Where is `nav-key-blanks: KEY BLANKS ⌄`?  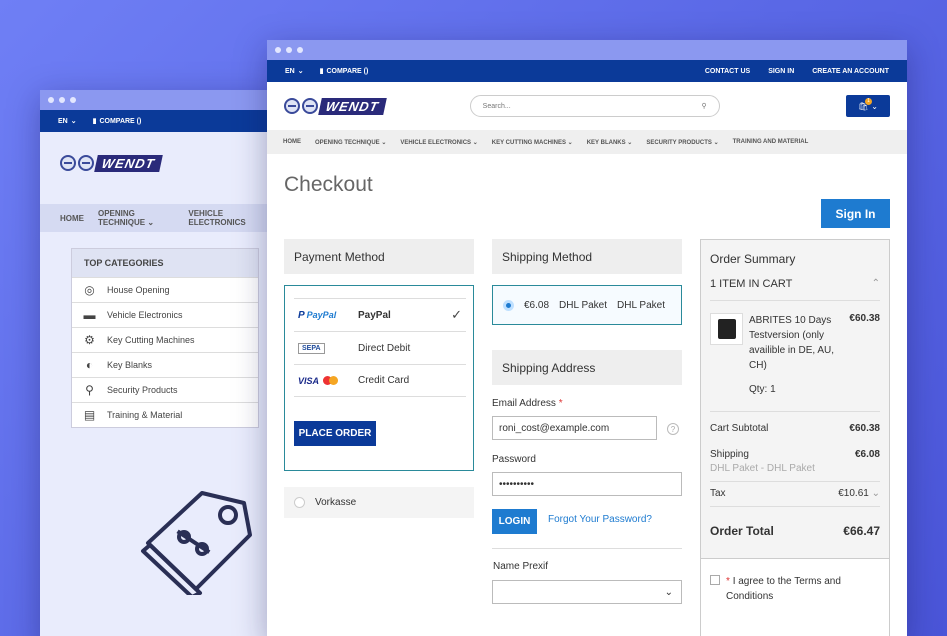
nav-key-blanks: KEY BLANKS ⌄ is located at coordinates (610, 142).